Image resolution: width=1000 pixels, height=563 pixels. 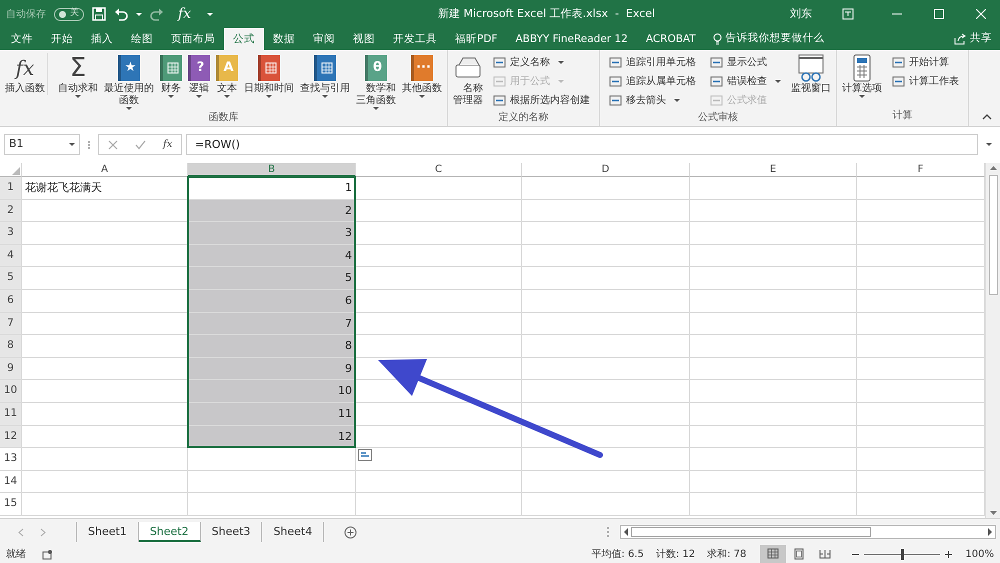 I want to click on caret-icon, so click(x=72, y=144).